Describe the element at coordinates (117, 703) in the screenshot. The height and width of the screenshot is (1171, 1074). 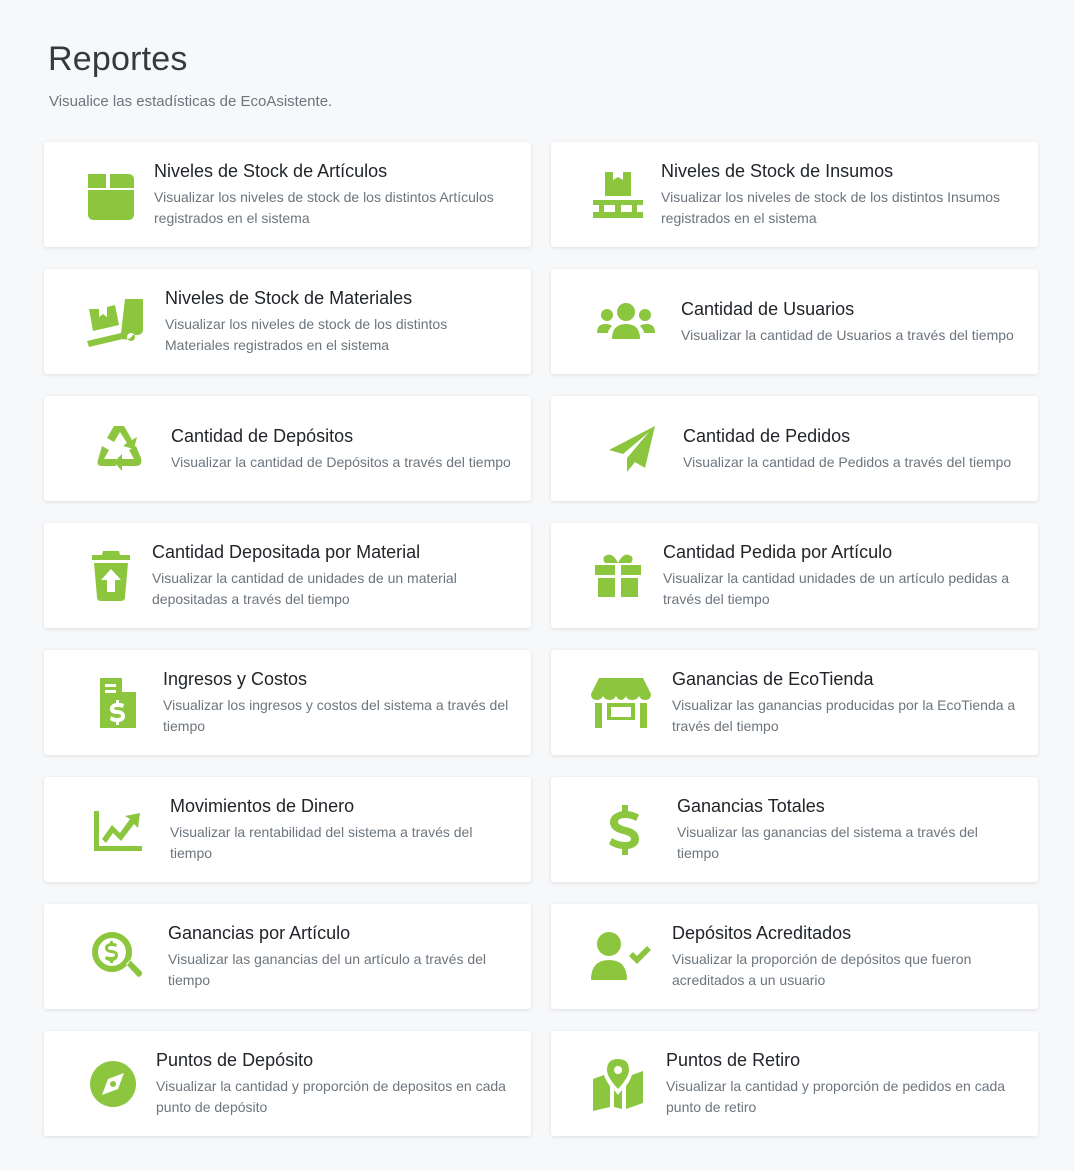
I see `invoice-dollar-icon` at that location.